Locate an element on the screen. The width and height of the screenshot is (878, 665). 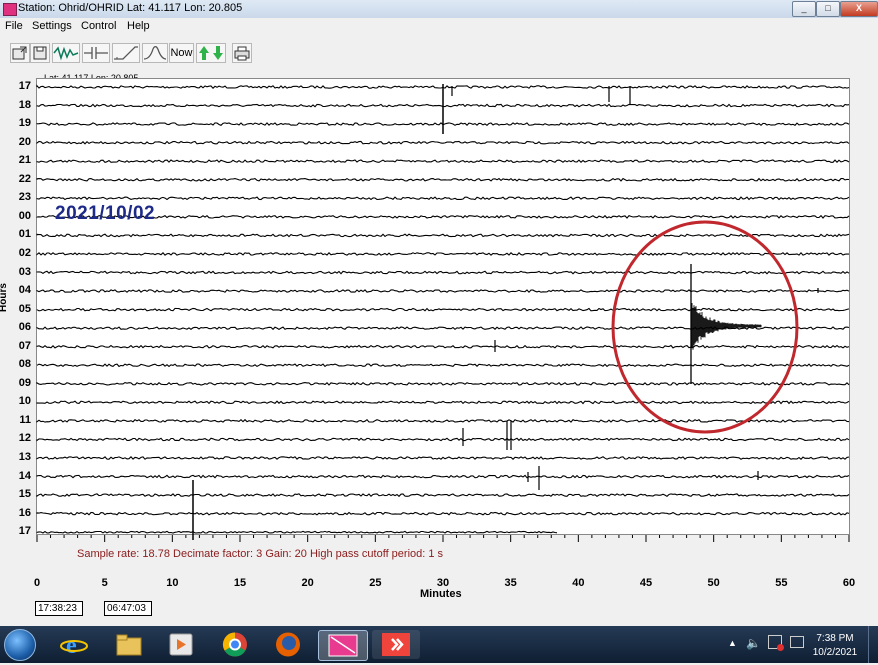
network-icon is located at coordinates (776, 643).